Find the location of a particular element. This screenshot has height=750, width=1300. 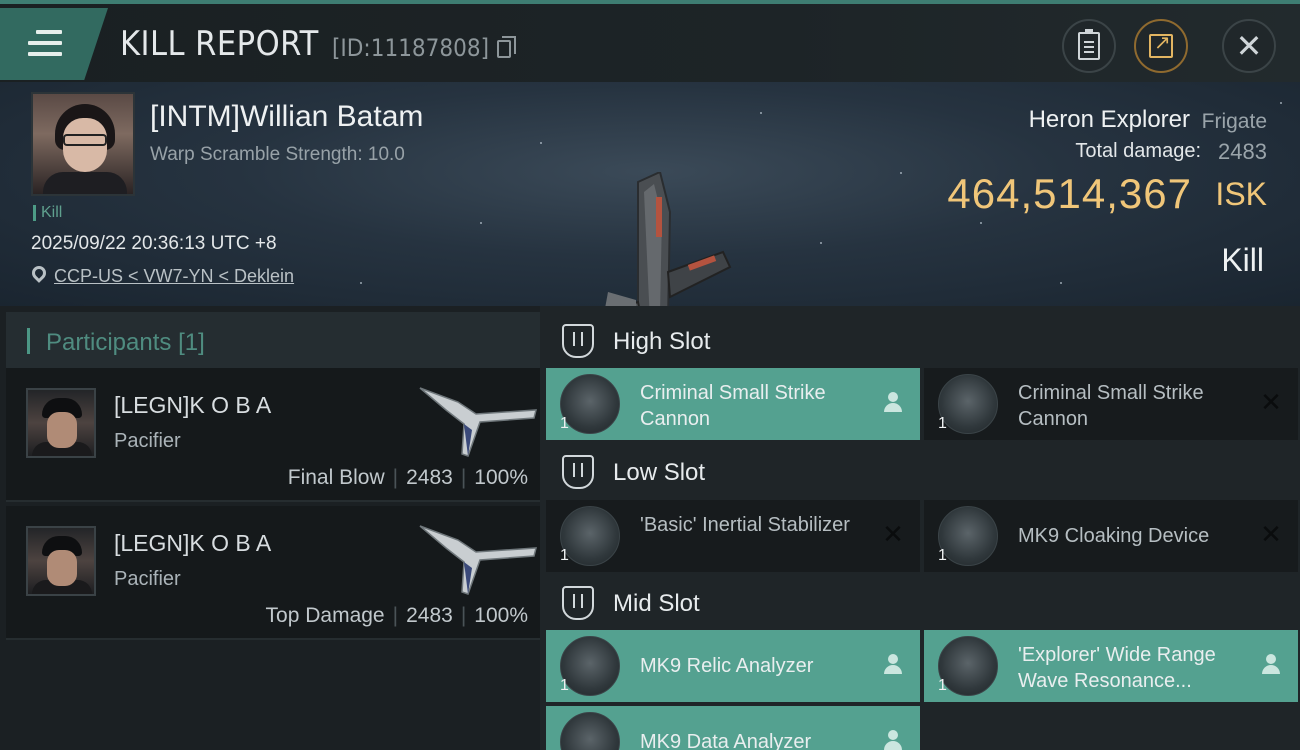

participants-title: Participants is located at coordinates (109, 342).